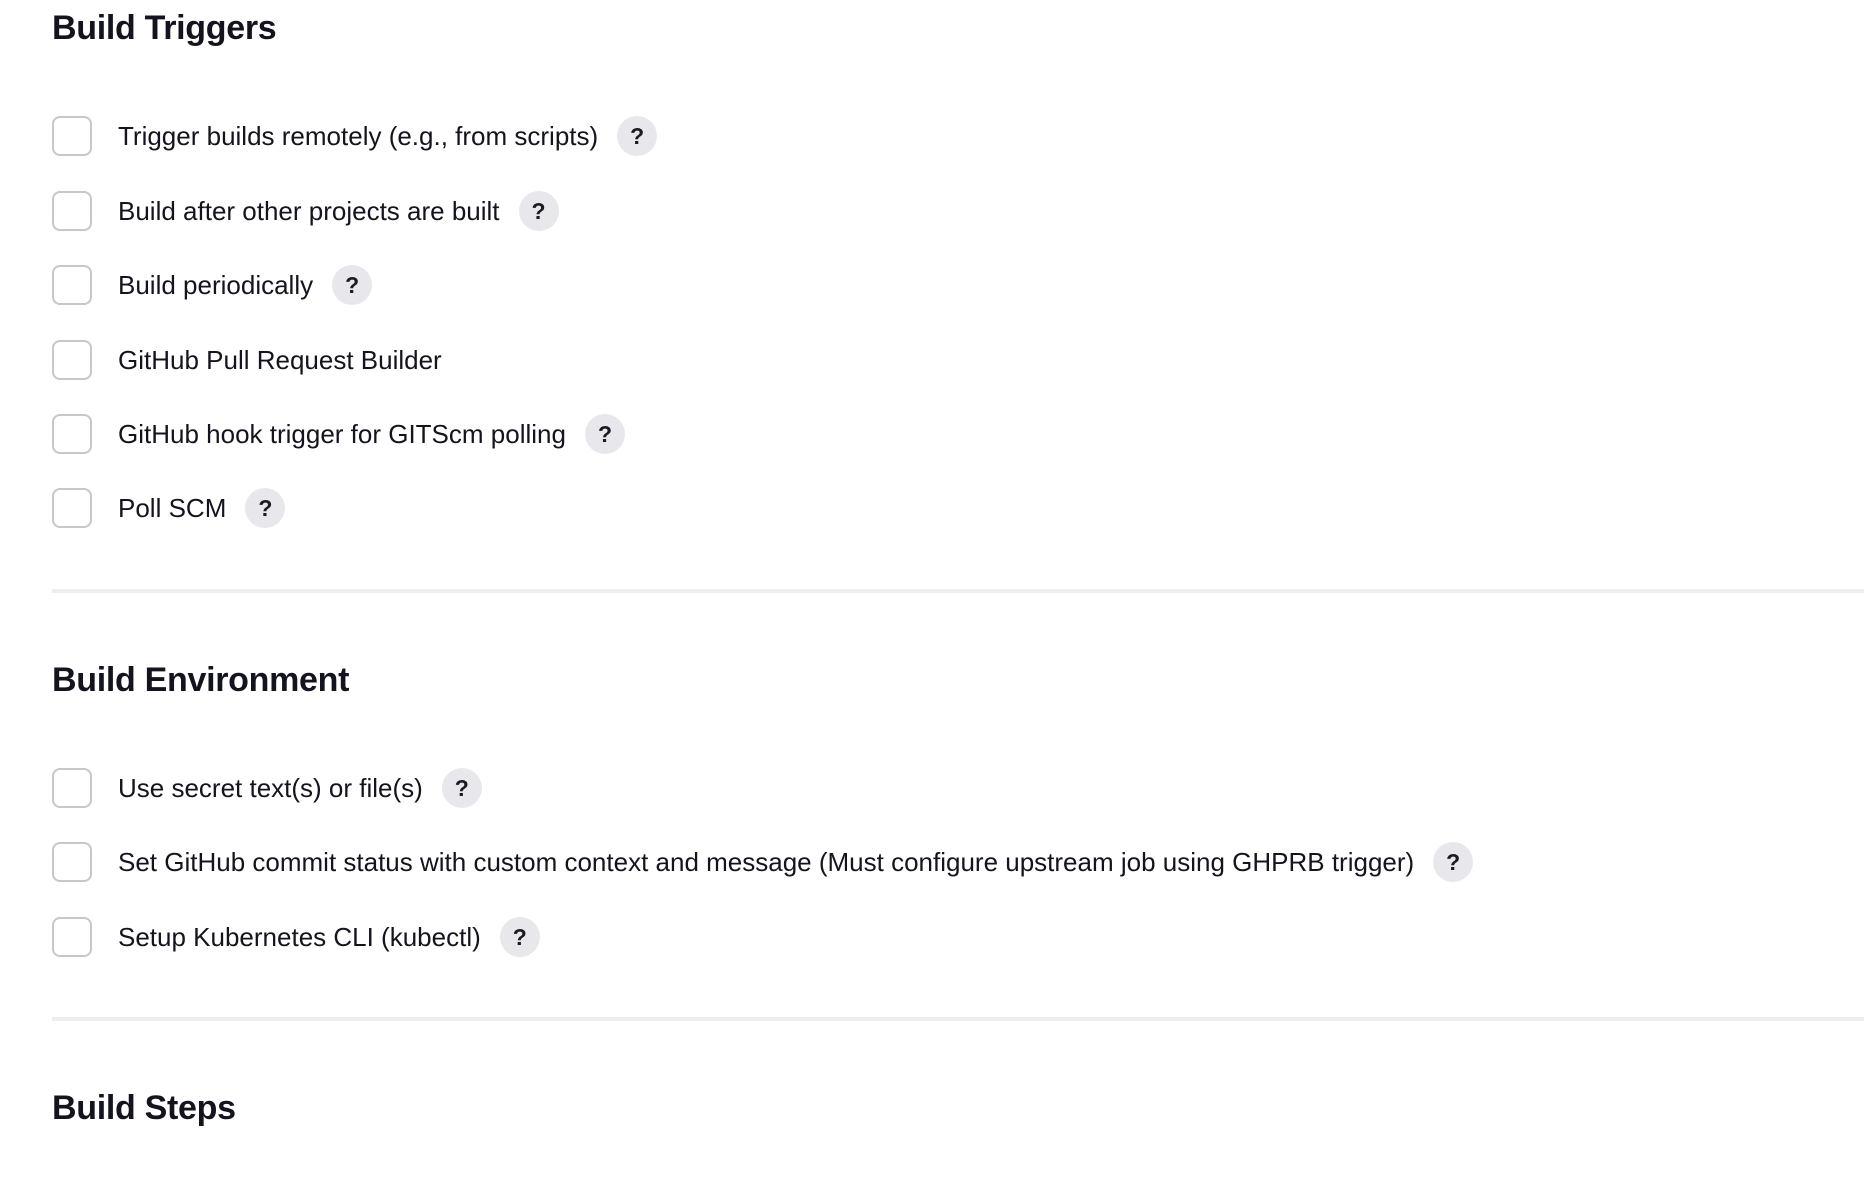 This screenshot has width=1864, height=1190. Describe the element at coordinates (299, 937) in the screenshot. I see `kubectl-setup-label: Setup Kubernetes CLI (kubectl)` at that location.